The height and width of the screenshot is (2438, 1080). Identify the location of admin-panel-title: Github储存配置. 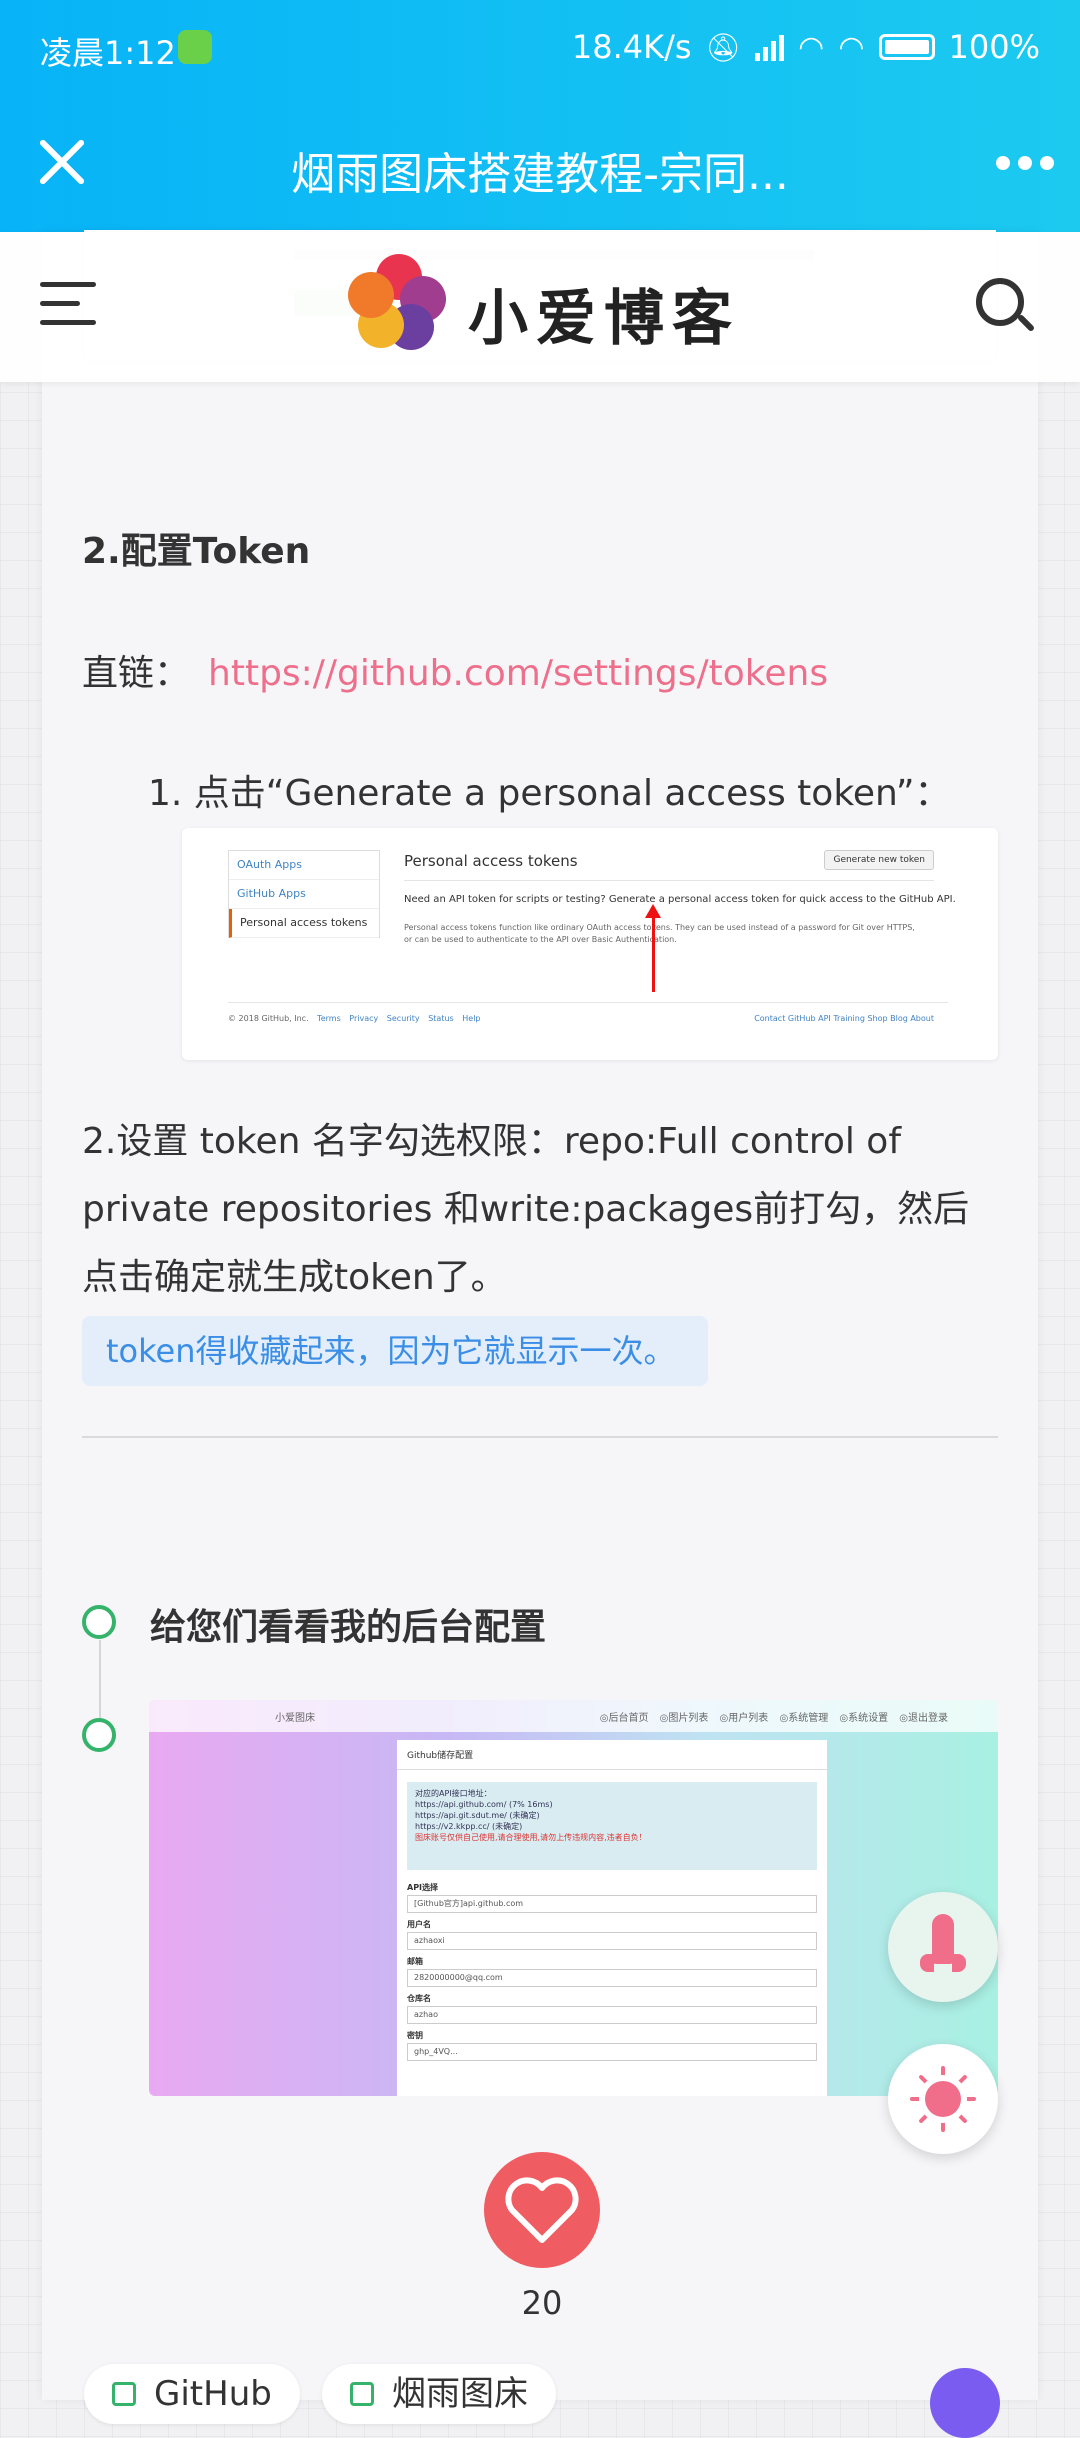
(612, 1755).